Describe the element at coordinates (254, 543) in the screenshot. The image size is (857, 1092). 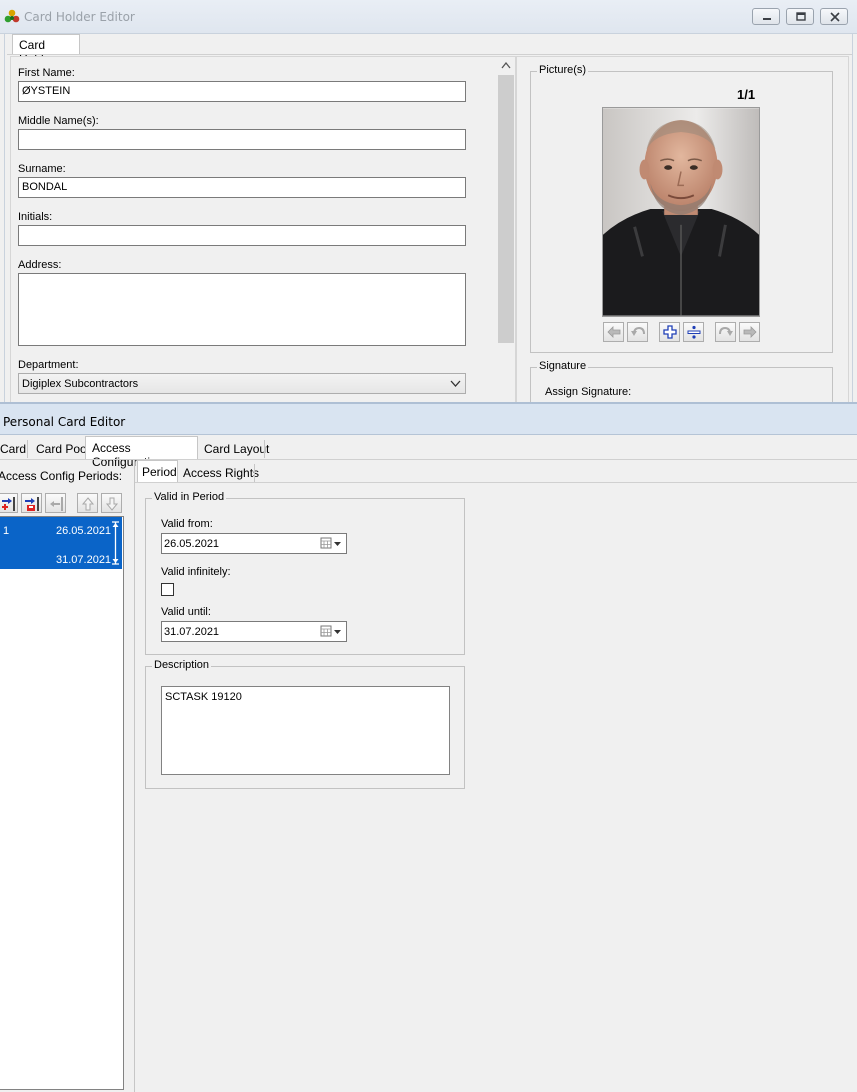
I see `valid-from-datepicker: 26.05.2021` at that location.